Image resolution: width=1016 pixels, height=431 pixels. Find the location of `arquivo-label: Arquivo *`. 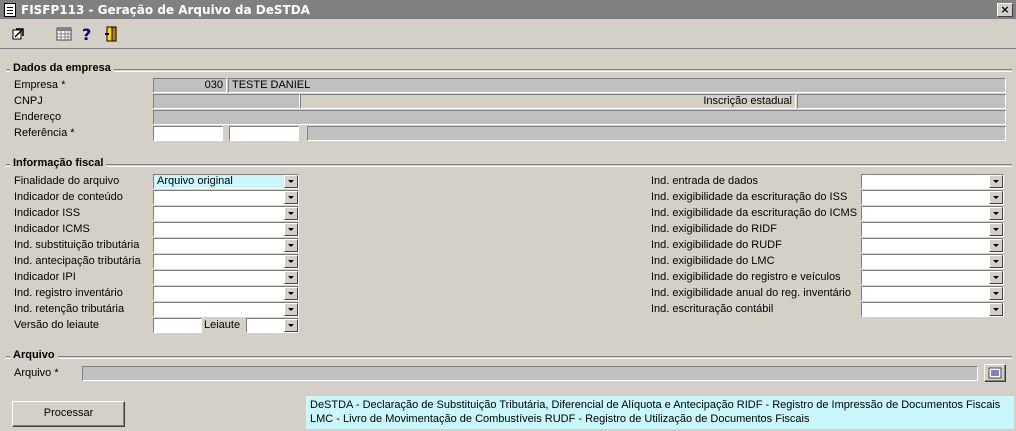

arquivo-label: Arquivo * is located at coordinates (36, 373).